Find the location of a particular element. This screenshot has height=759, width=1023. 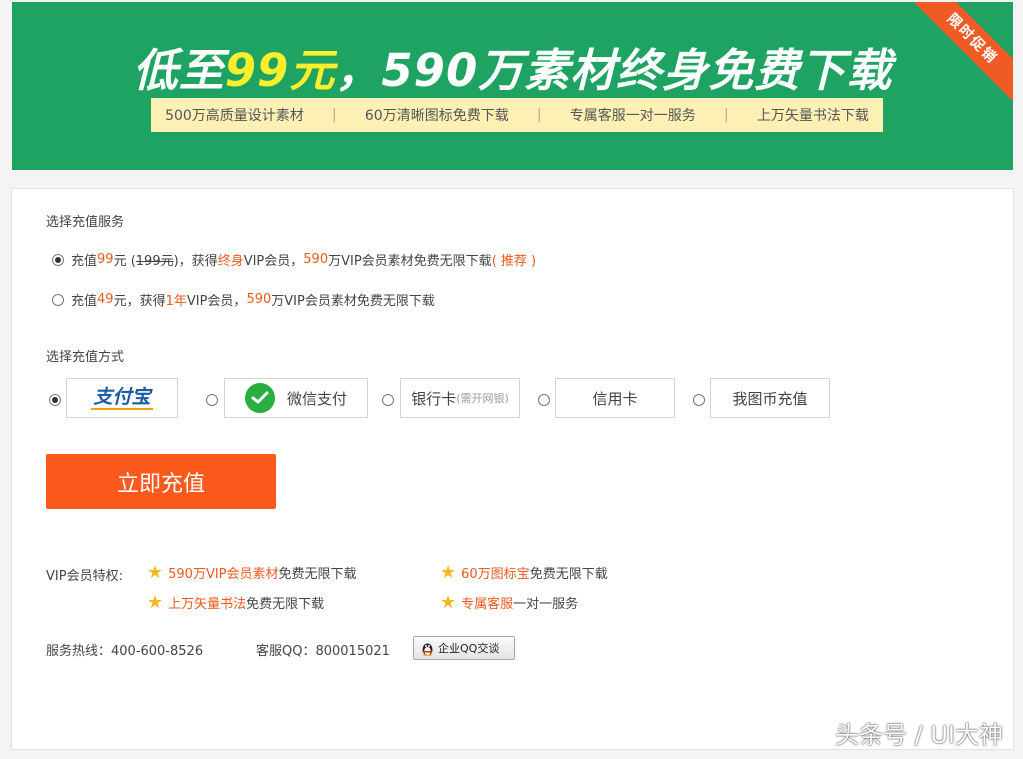

qq-chat-label: 企业QQ交谈 is located at coordinates (469, 648).